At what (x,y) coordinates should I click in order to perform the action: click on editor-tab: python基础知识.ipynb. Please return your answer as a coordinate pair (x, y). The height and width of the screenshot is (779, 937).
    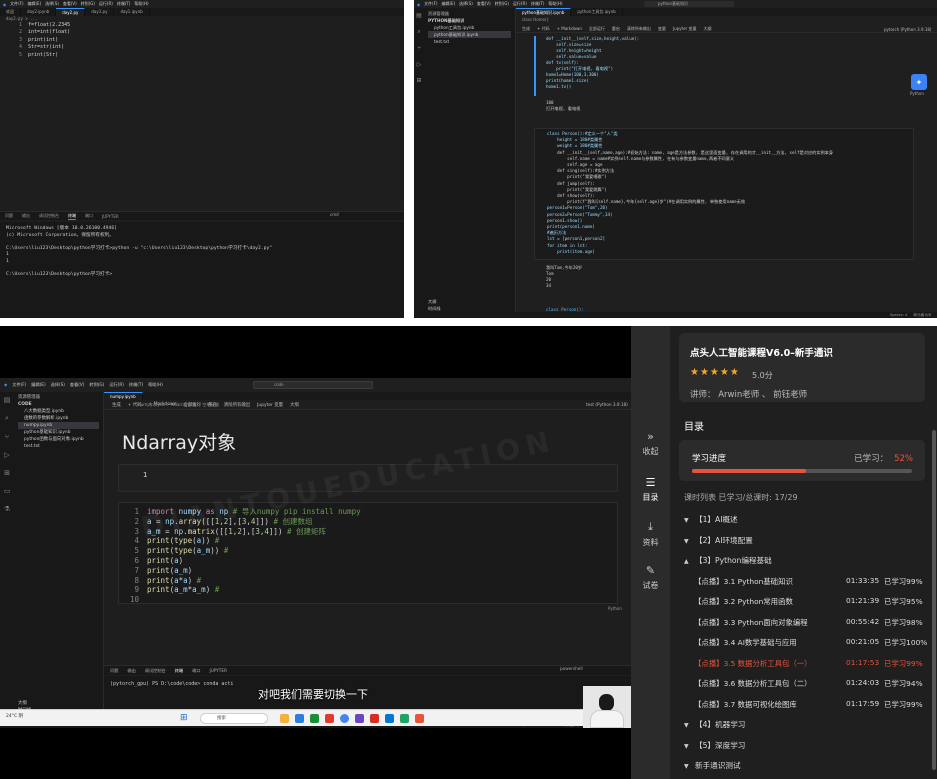
    Looking at the image, I should click on (544, 12).